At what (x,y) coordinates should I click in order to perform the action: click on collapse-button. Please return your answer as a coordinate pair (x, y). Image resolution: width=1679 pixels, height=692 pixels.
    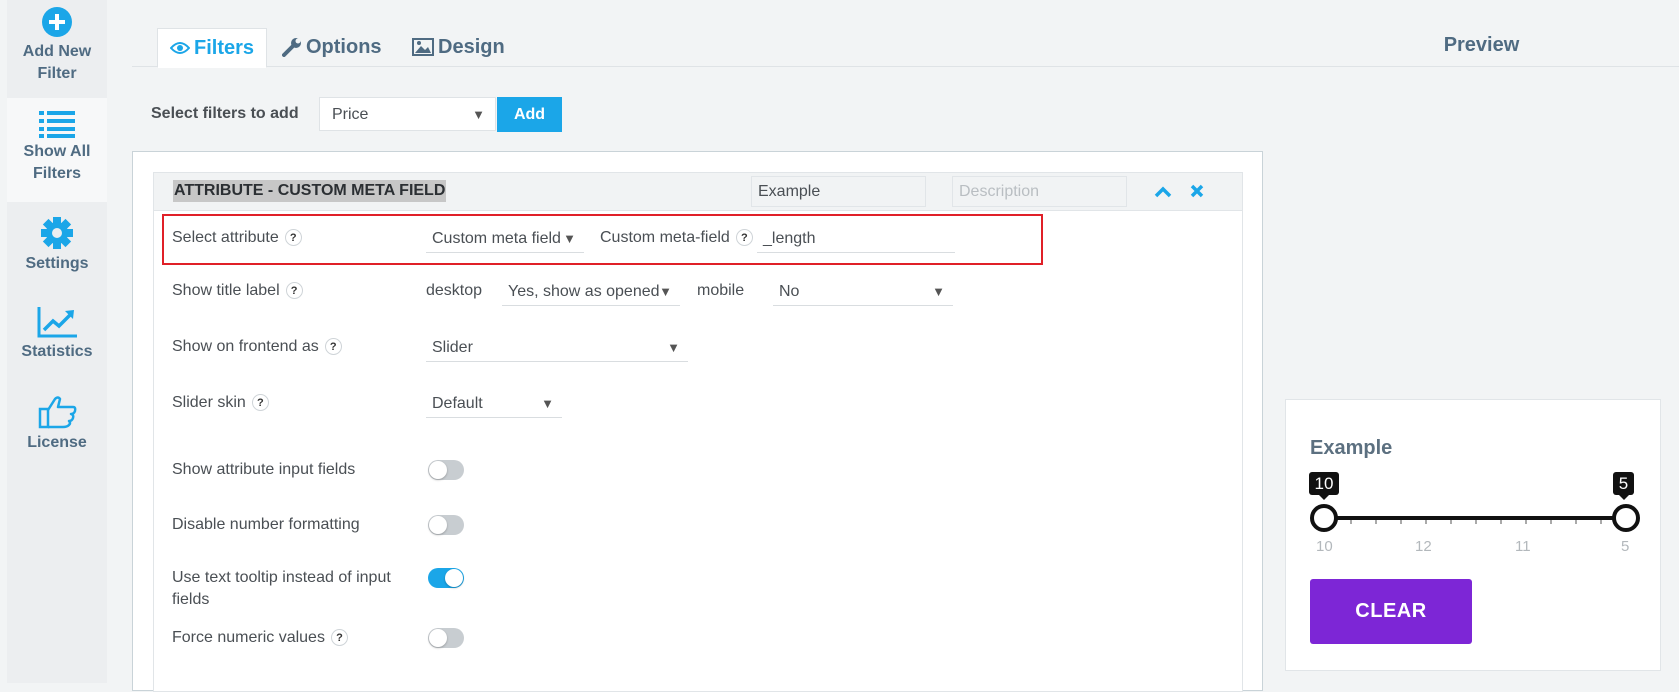
    Looking at the image, I should click on (1163, 191).